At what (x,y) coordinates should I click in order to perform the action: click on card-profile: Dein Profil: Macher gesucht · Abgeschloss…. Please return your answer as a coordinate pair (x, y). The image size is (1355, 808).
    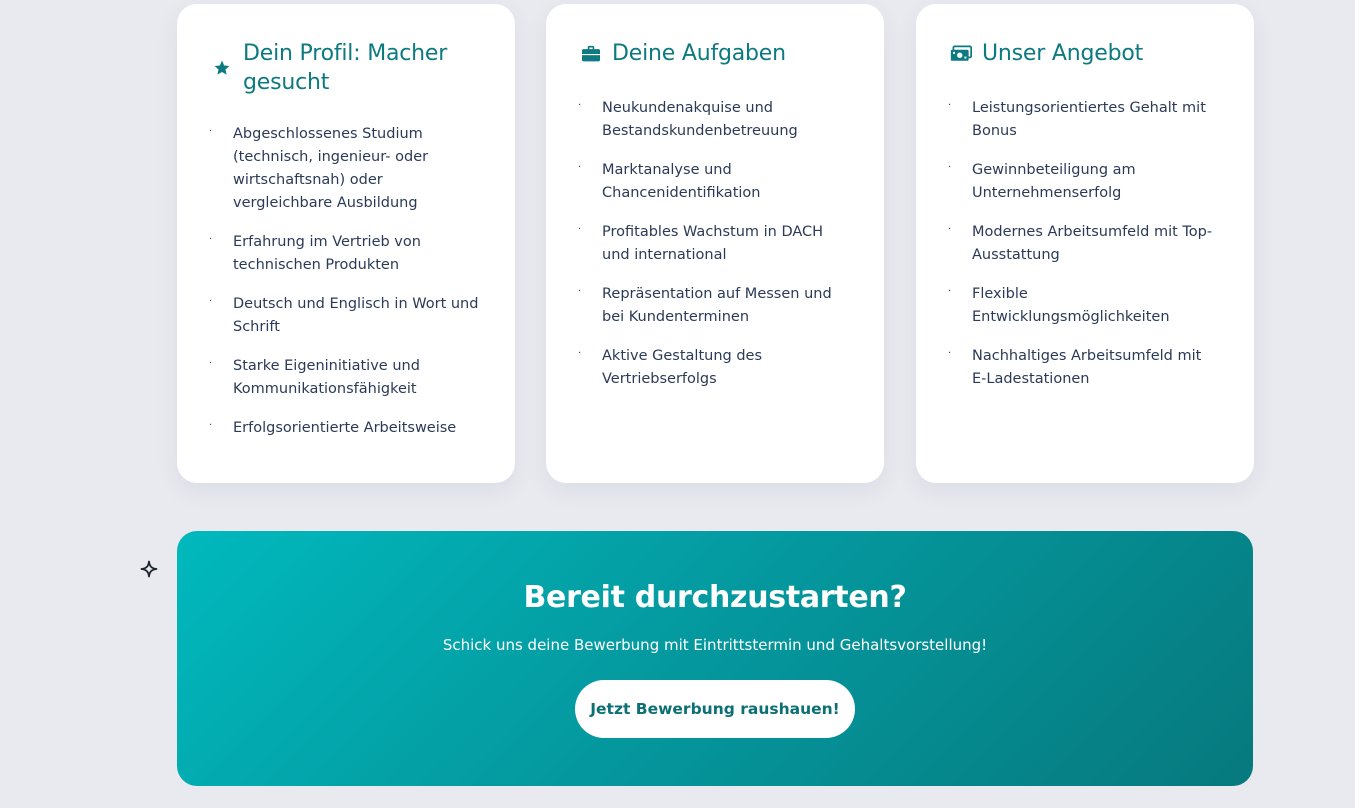
    Looking at the image, I should click on (346, 243).